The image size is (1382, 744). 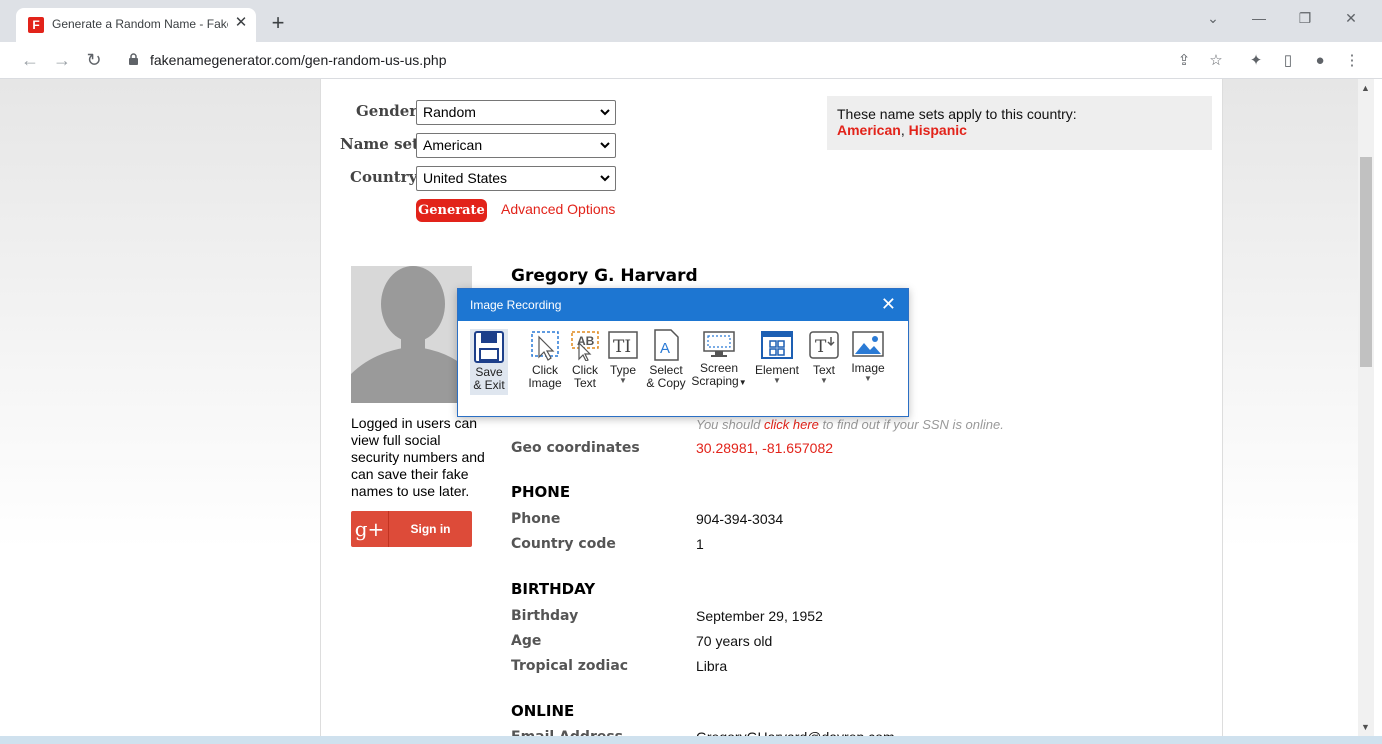 I want to click on nameset-link-hispanic: Hispanic, so click(x=938, y=130).